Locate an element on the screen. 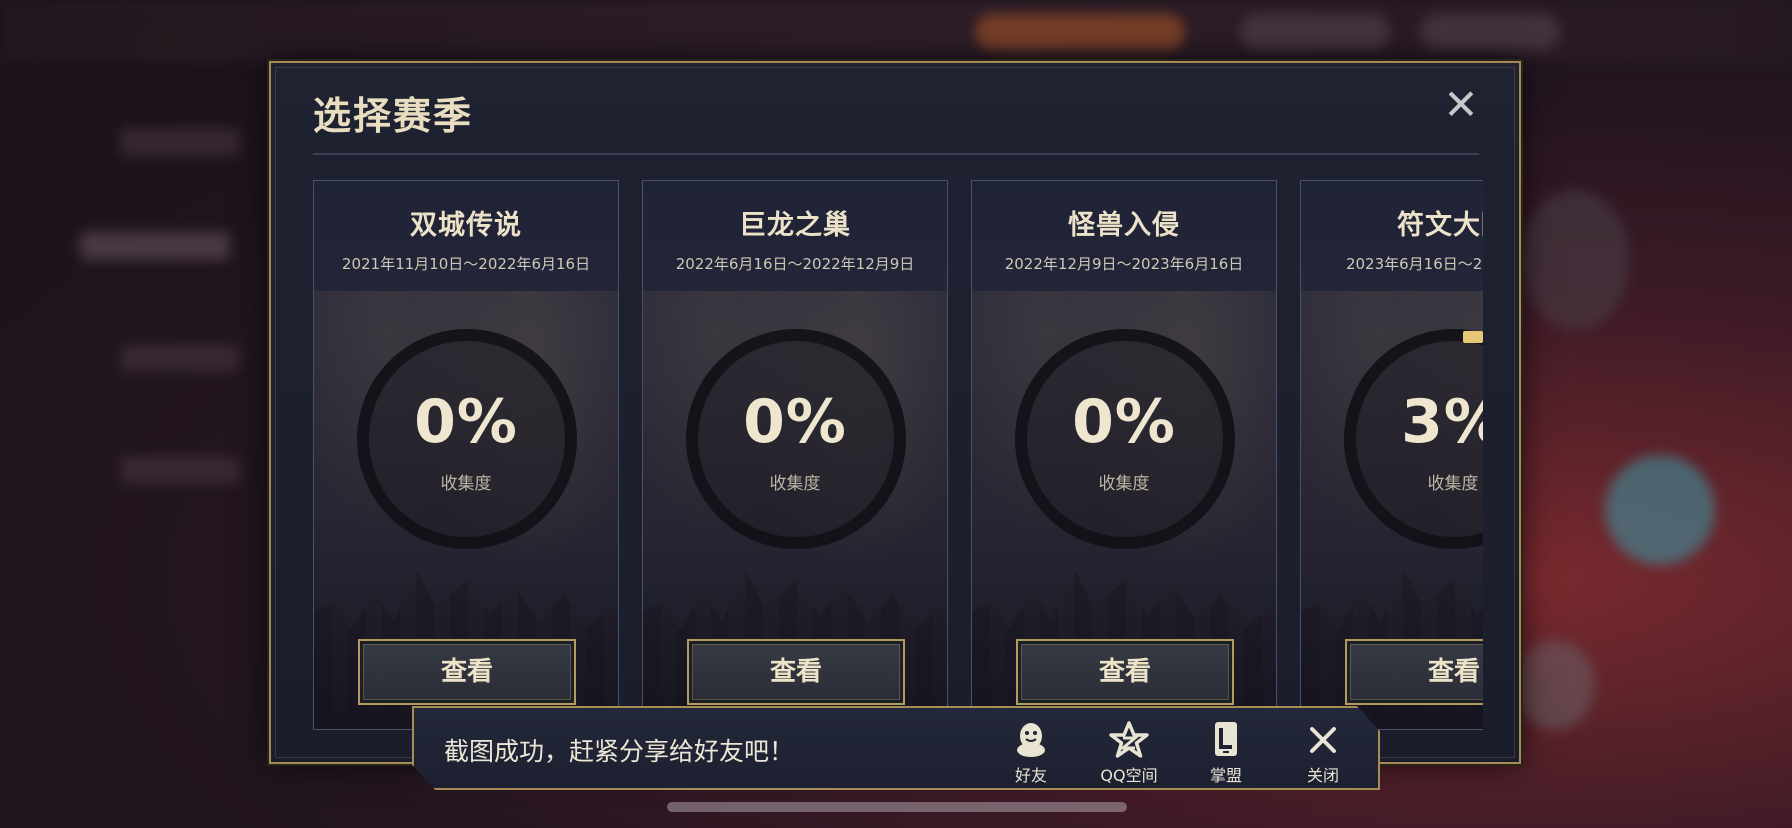 The image size is (1792, 828). share-close-button: 关闭 is located at coordinates (1323, 753).